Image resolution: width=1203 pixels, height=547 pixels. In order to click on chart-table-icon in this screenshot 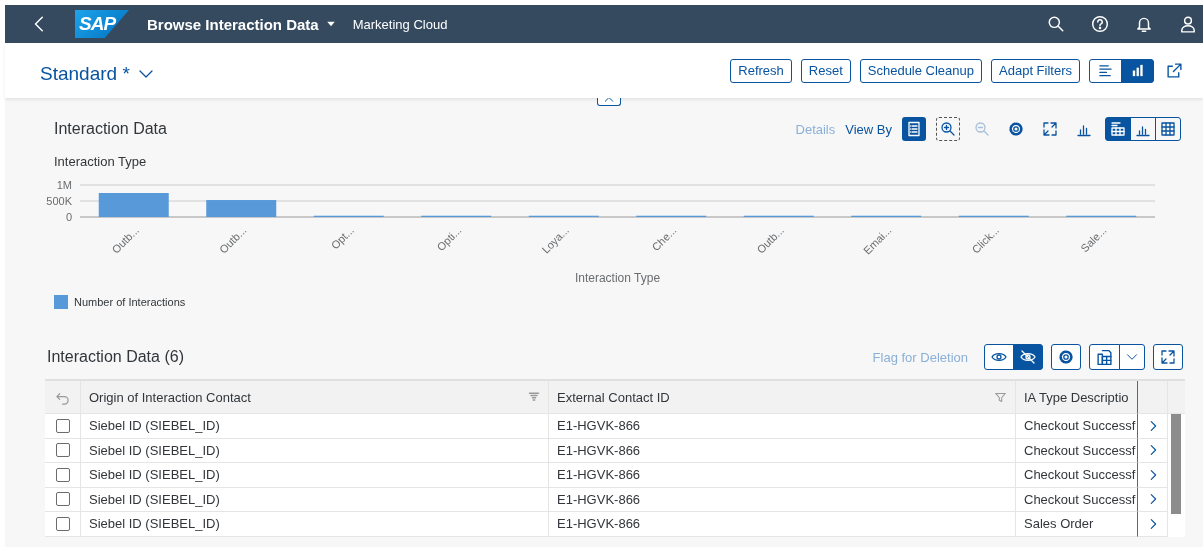, I will do `click(1118, 129)`.